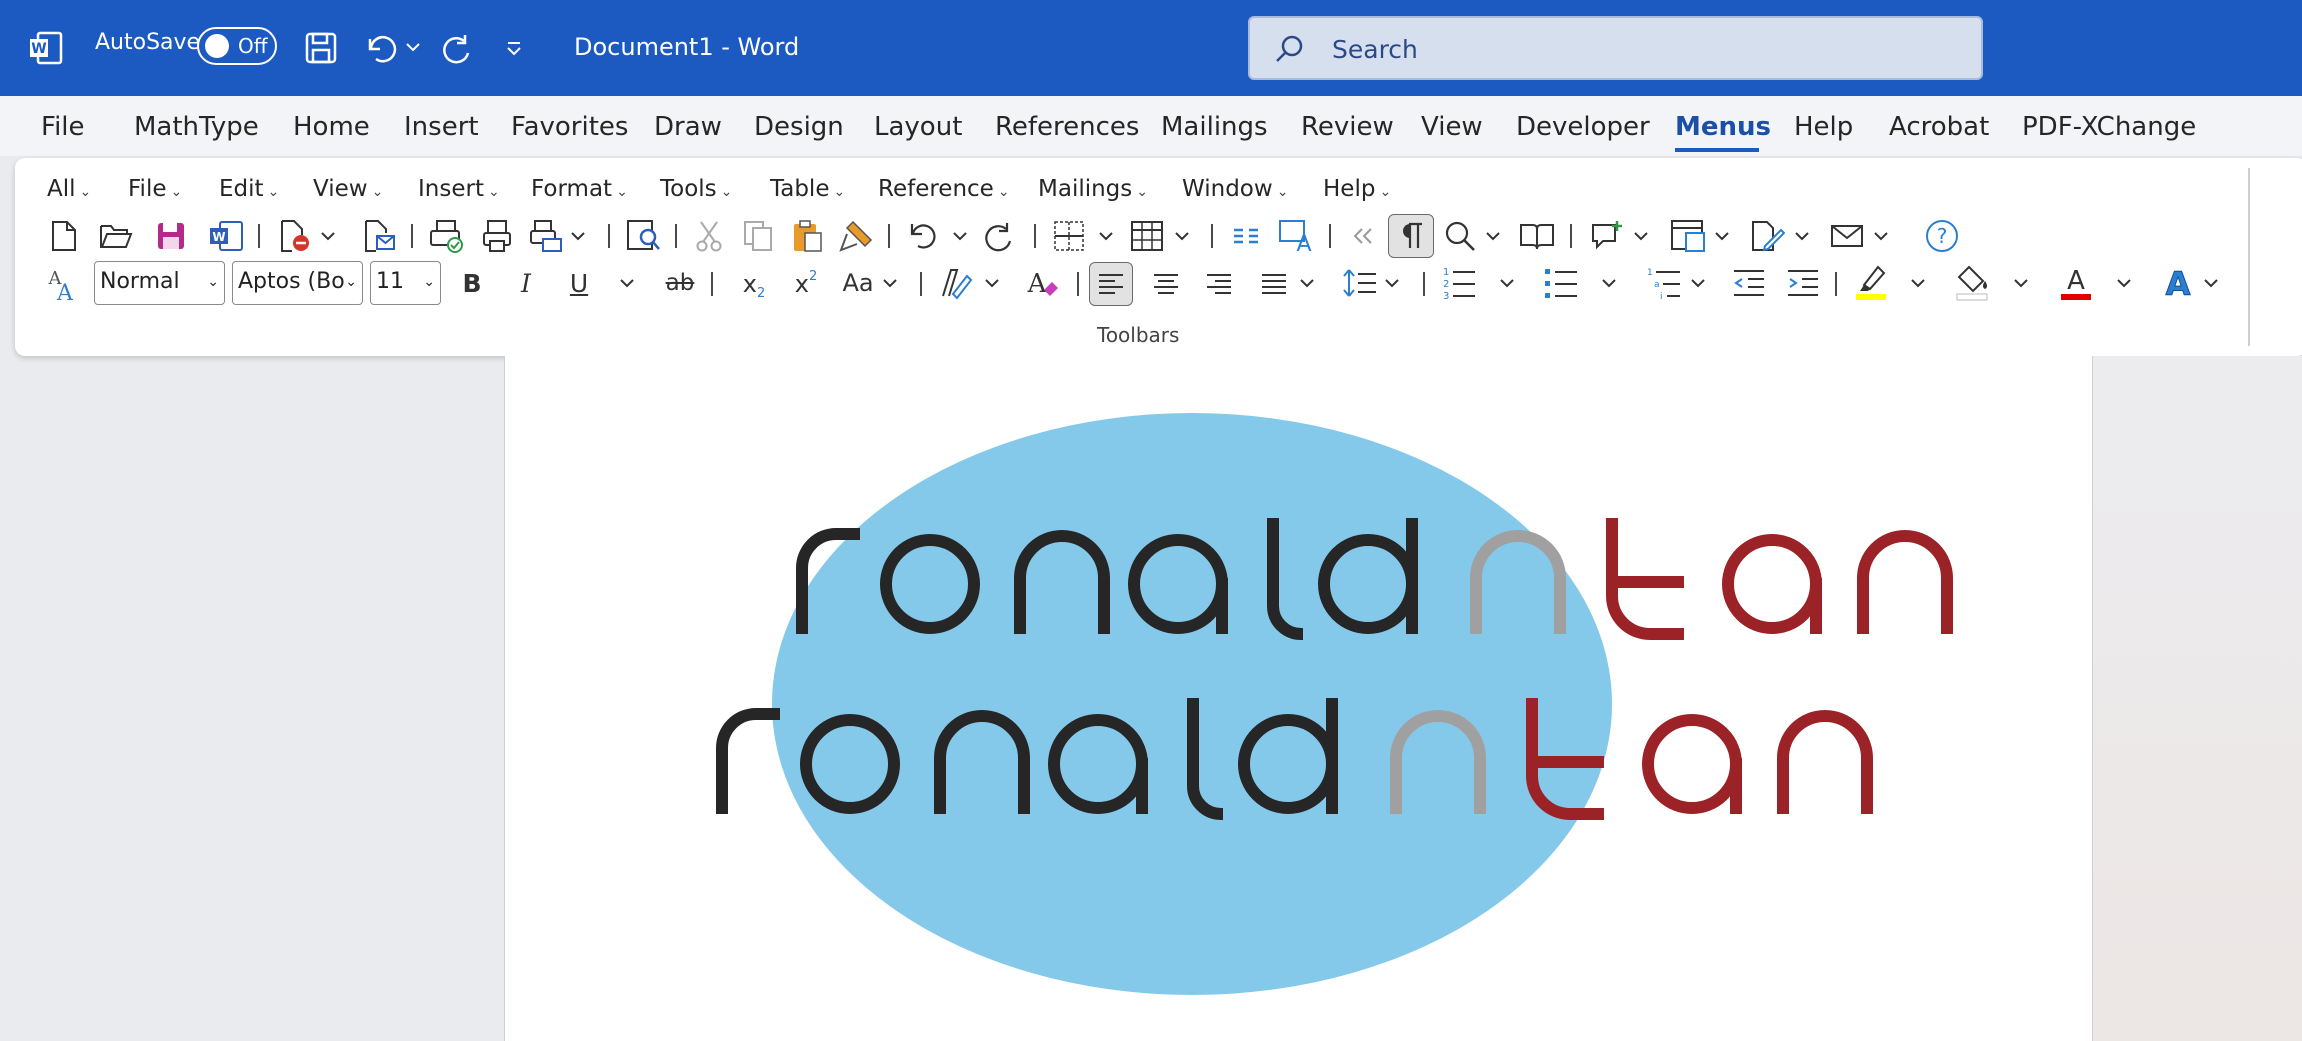 This screenshot has width=2302, height=1041. I want to click on tab-home: Home, so click(331, 127).